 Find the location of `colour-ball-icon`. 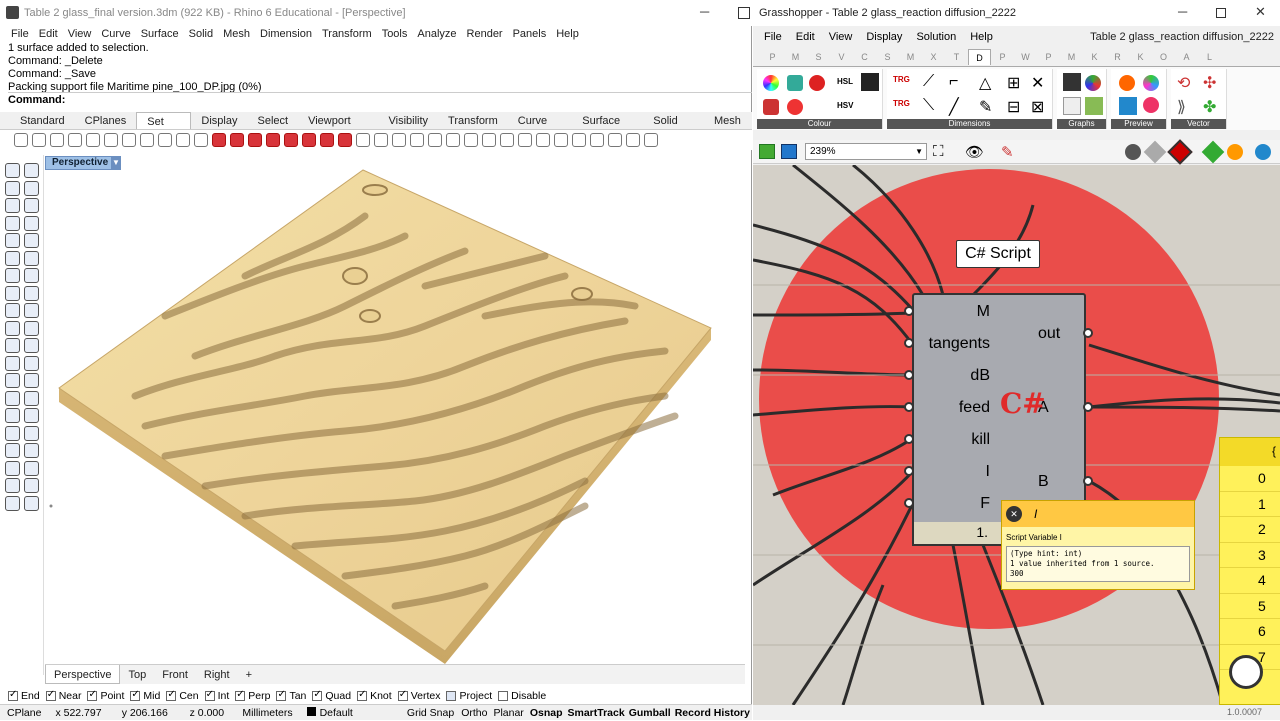

colour-ball-icon is located at coordinates (795, 107).